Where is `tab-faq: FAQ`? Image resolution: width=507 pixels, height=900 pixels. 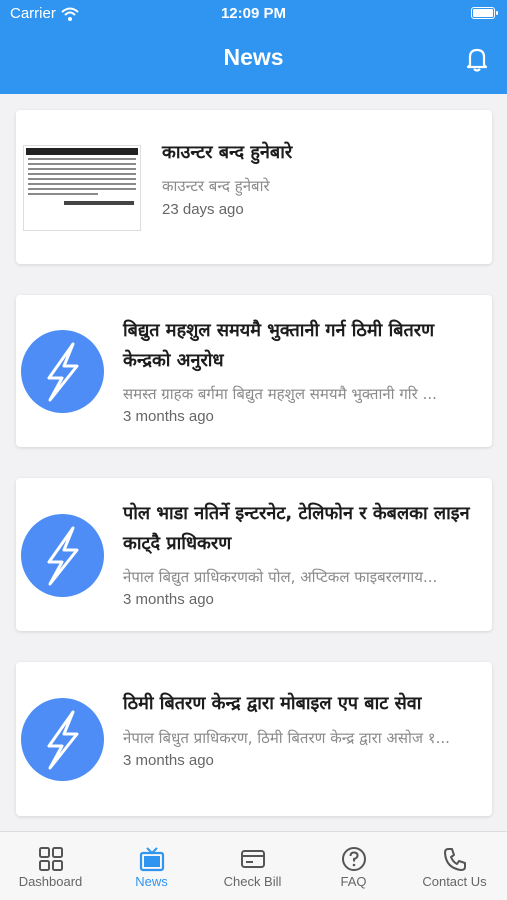 tab-faq: FAQ is located at coordinates (353, 866).